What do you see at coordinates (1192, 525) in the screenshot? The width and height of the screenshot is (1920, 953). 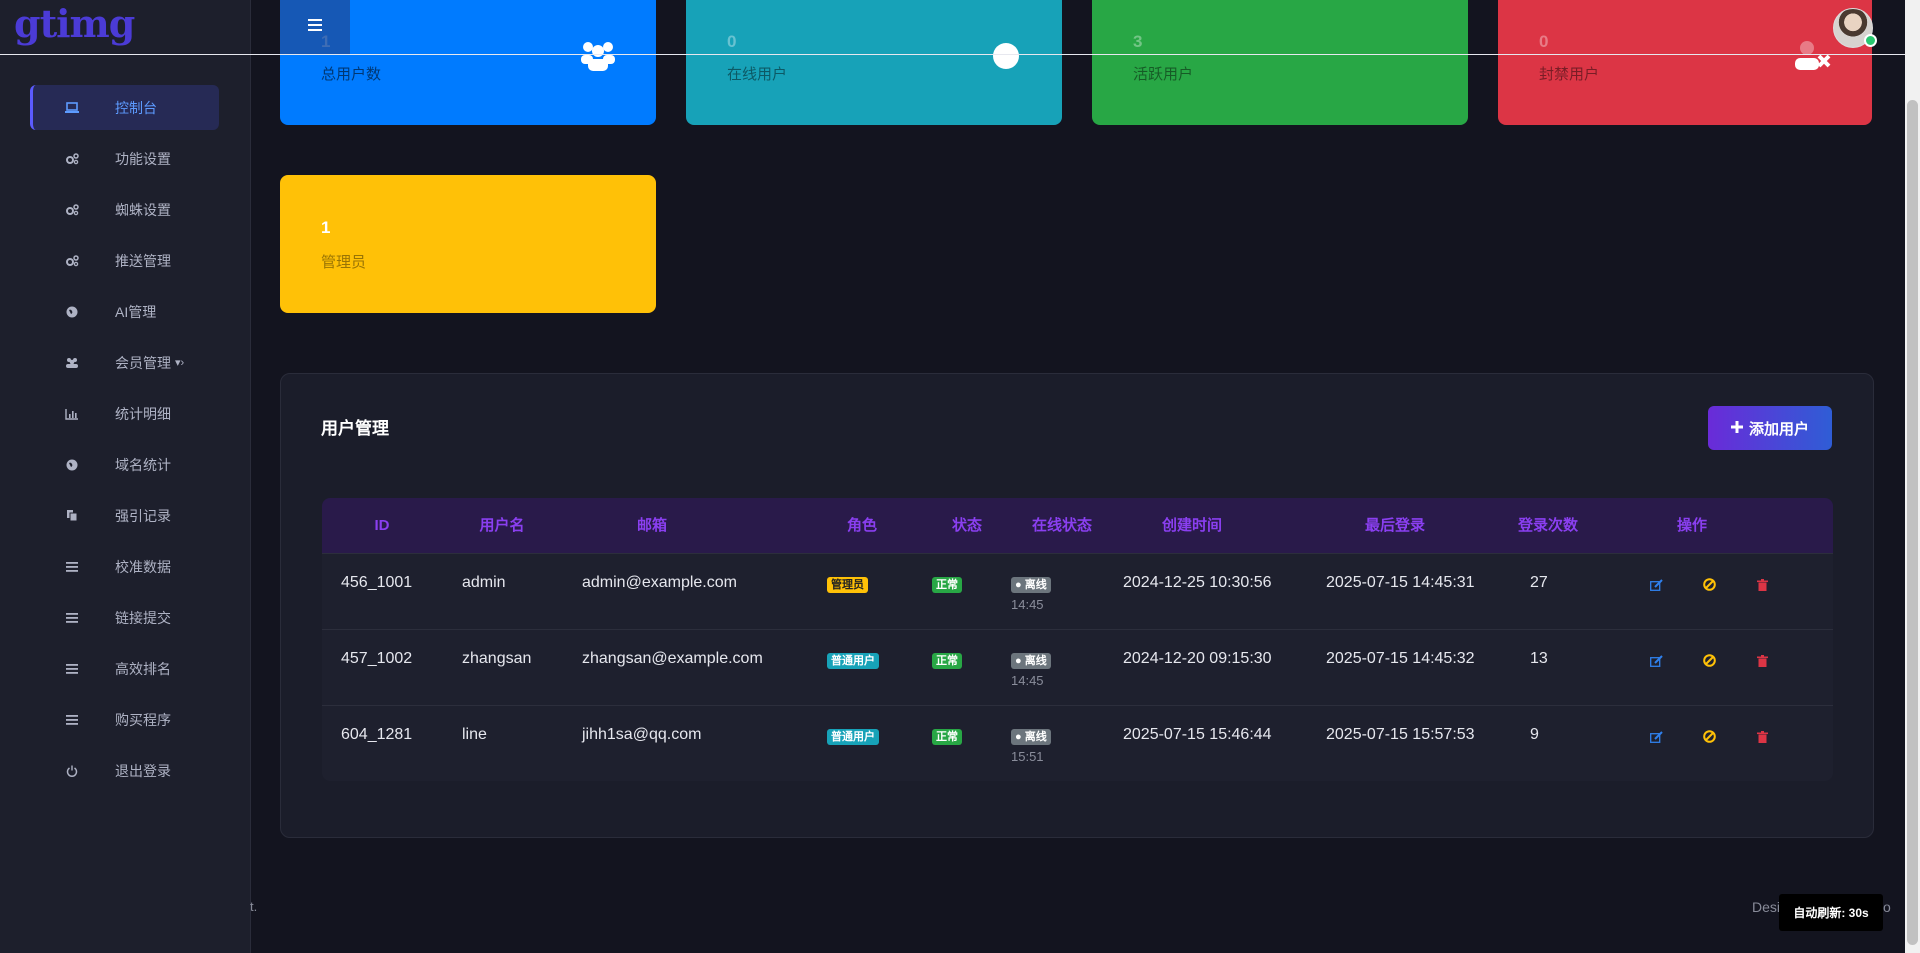 I see `column-header-created: 创建时间` at bounding box center [1192, 525].